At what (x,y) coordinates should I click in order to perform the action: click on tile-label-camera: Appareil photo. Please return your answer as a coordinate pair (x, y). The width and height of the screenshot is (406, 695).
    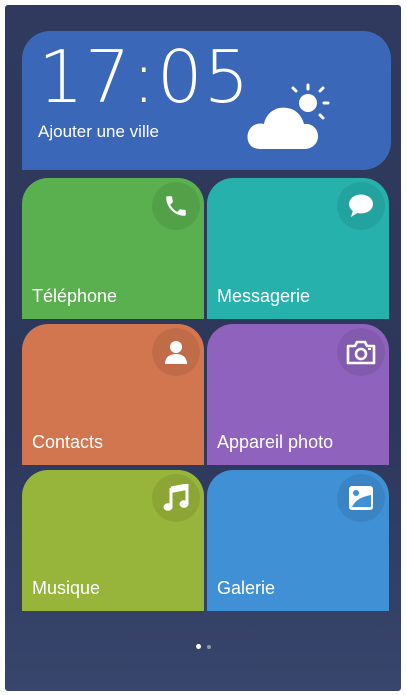
    Looking at the image, I should click on (275, 442).